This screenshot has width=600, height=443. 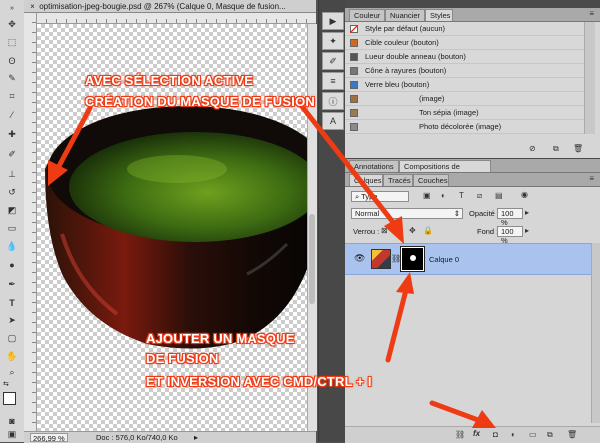 I want to click on annotation-top-line2: CRÉATION DU MASQUE DE FUSION, so click(x=200, y=101).